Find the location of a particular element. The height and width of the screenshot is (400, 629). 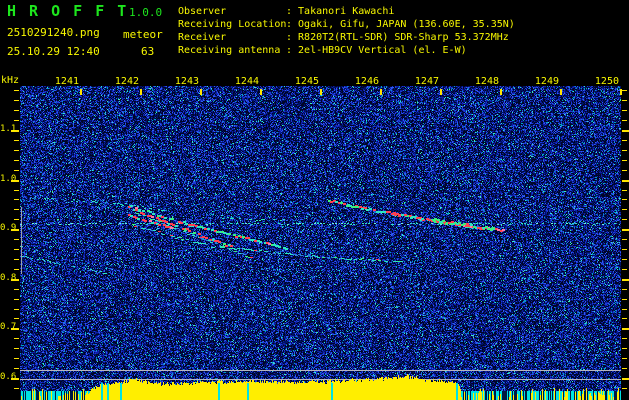

x-tick-label-1244: 1244 is located at coordinates (246, 81).